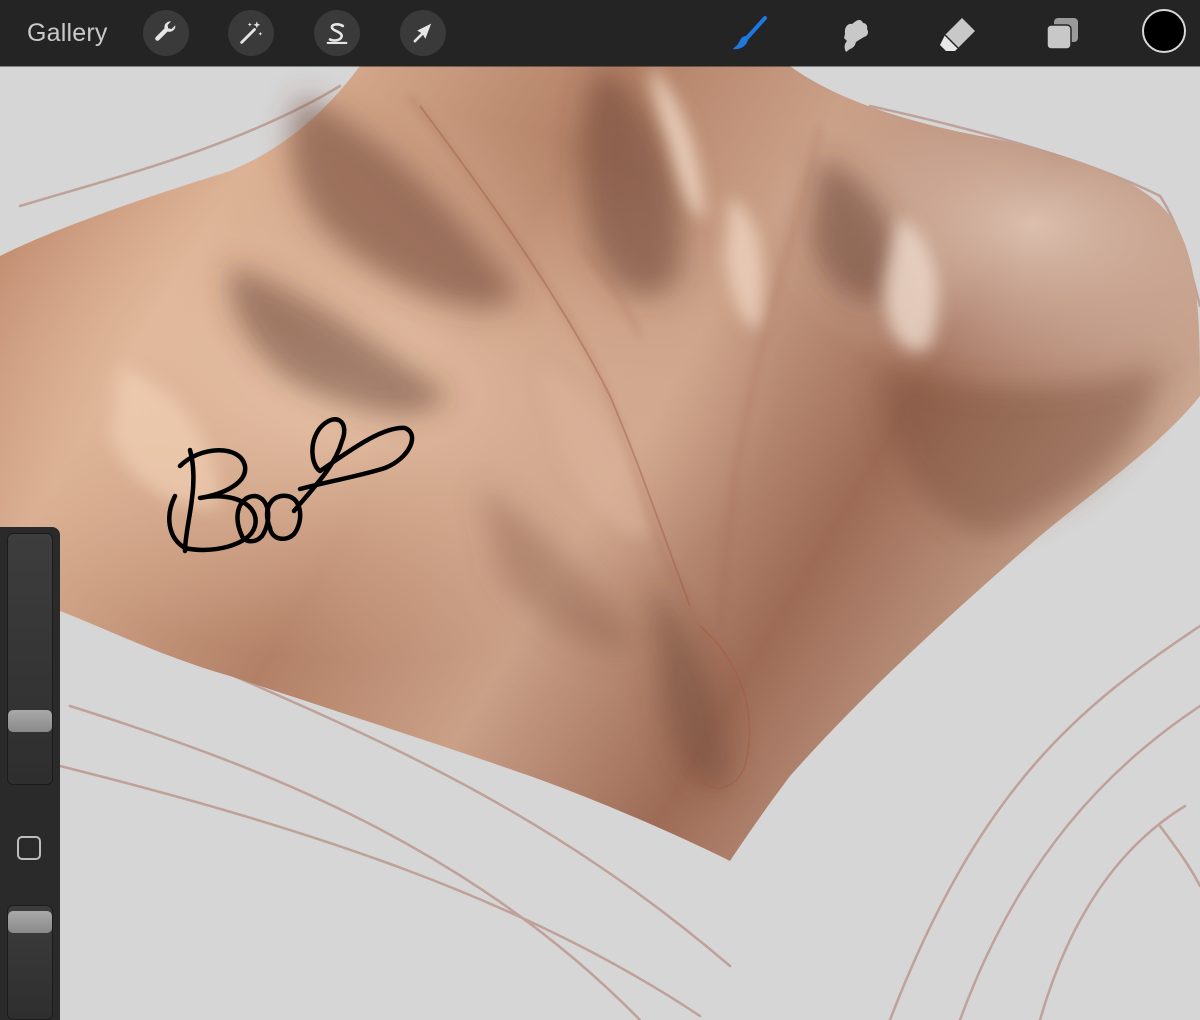  Describe the element at coordinates (1164, 31) in the screenshot. I see `color-picker-button` at that location.